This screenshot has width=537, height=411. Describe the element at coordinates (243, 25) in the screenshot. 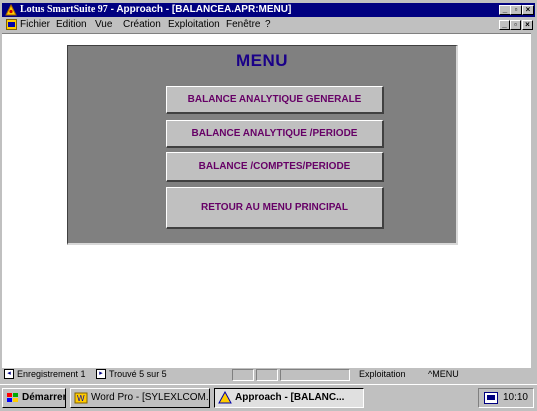

I see `menu-fenetre: Fenêtre` at that location.